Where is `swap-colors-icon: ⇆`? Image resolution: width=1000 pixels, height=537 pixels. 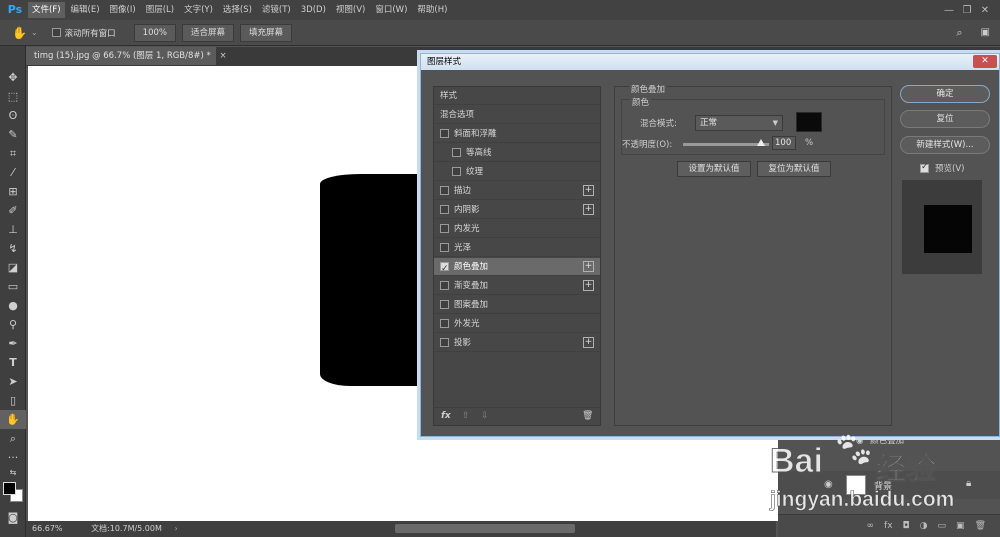
swap-colors-icon: ⇆ is located at coordinates (13, 473).